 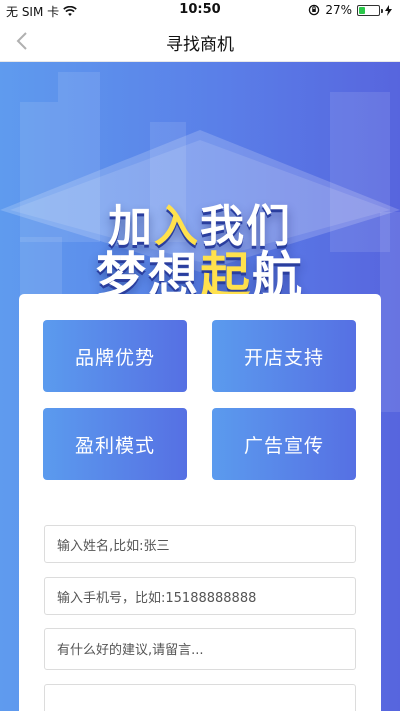 I want to click on advertising-button: 广告宣传, so click(x=284, y=444).